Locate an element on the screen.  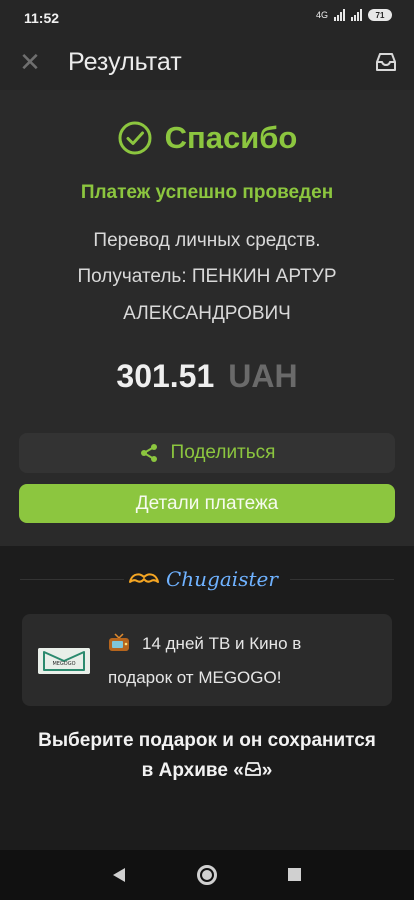
archive-tray-icon is located at coordinates (386, 62).